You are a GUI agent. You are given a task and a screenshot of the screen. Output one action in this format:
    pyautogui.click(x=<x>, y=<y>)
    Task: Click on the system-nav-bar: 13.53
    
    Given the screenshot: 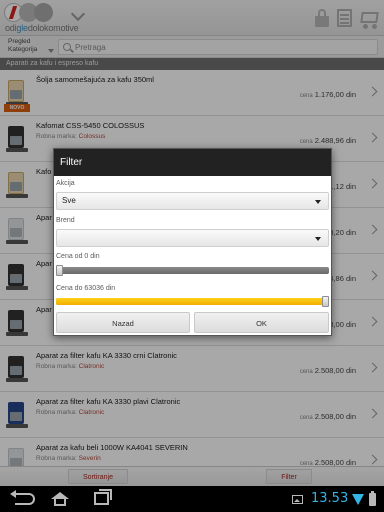 What is the action you would take?
    pyautogui.click(x=192, y=499)
    